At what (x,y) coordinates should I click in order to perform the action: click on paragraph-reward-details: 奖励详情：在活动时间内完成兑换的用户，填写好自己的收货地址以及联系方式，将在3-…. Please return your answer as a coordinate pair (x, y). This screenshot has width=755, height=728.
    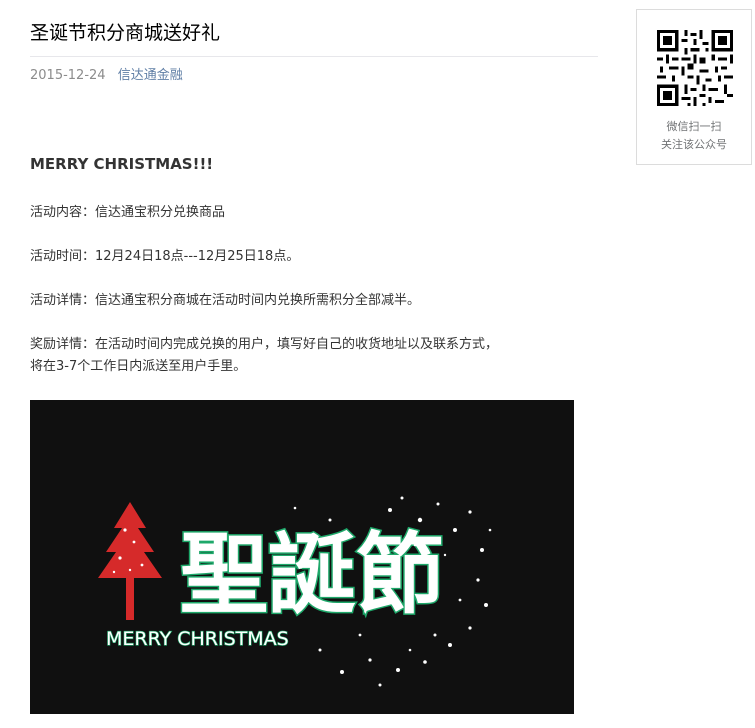
    Looking at the image, I should click on (264, 355).